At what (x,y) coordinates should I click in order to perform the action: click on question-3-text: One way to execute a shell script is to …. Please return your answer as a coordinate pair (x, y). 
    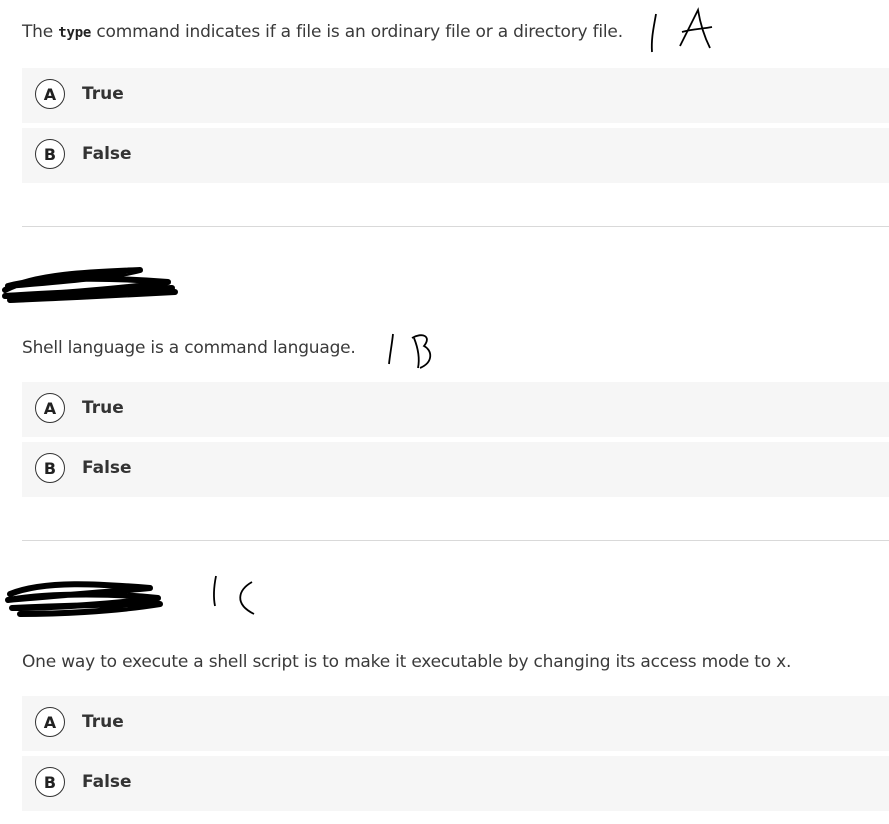
    Looking at the image, I should click on (407, 662).